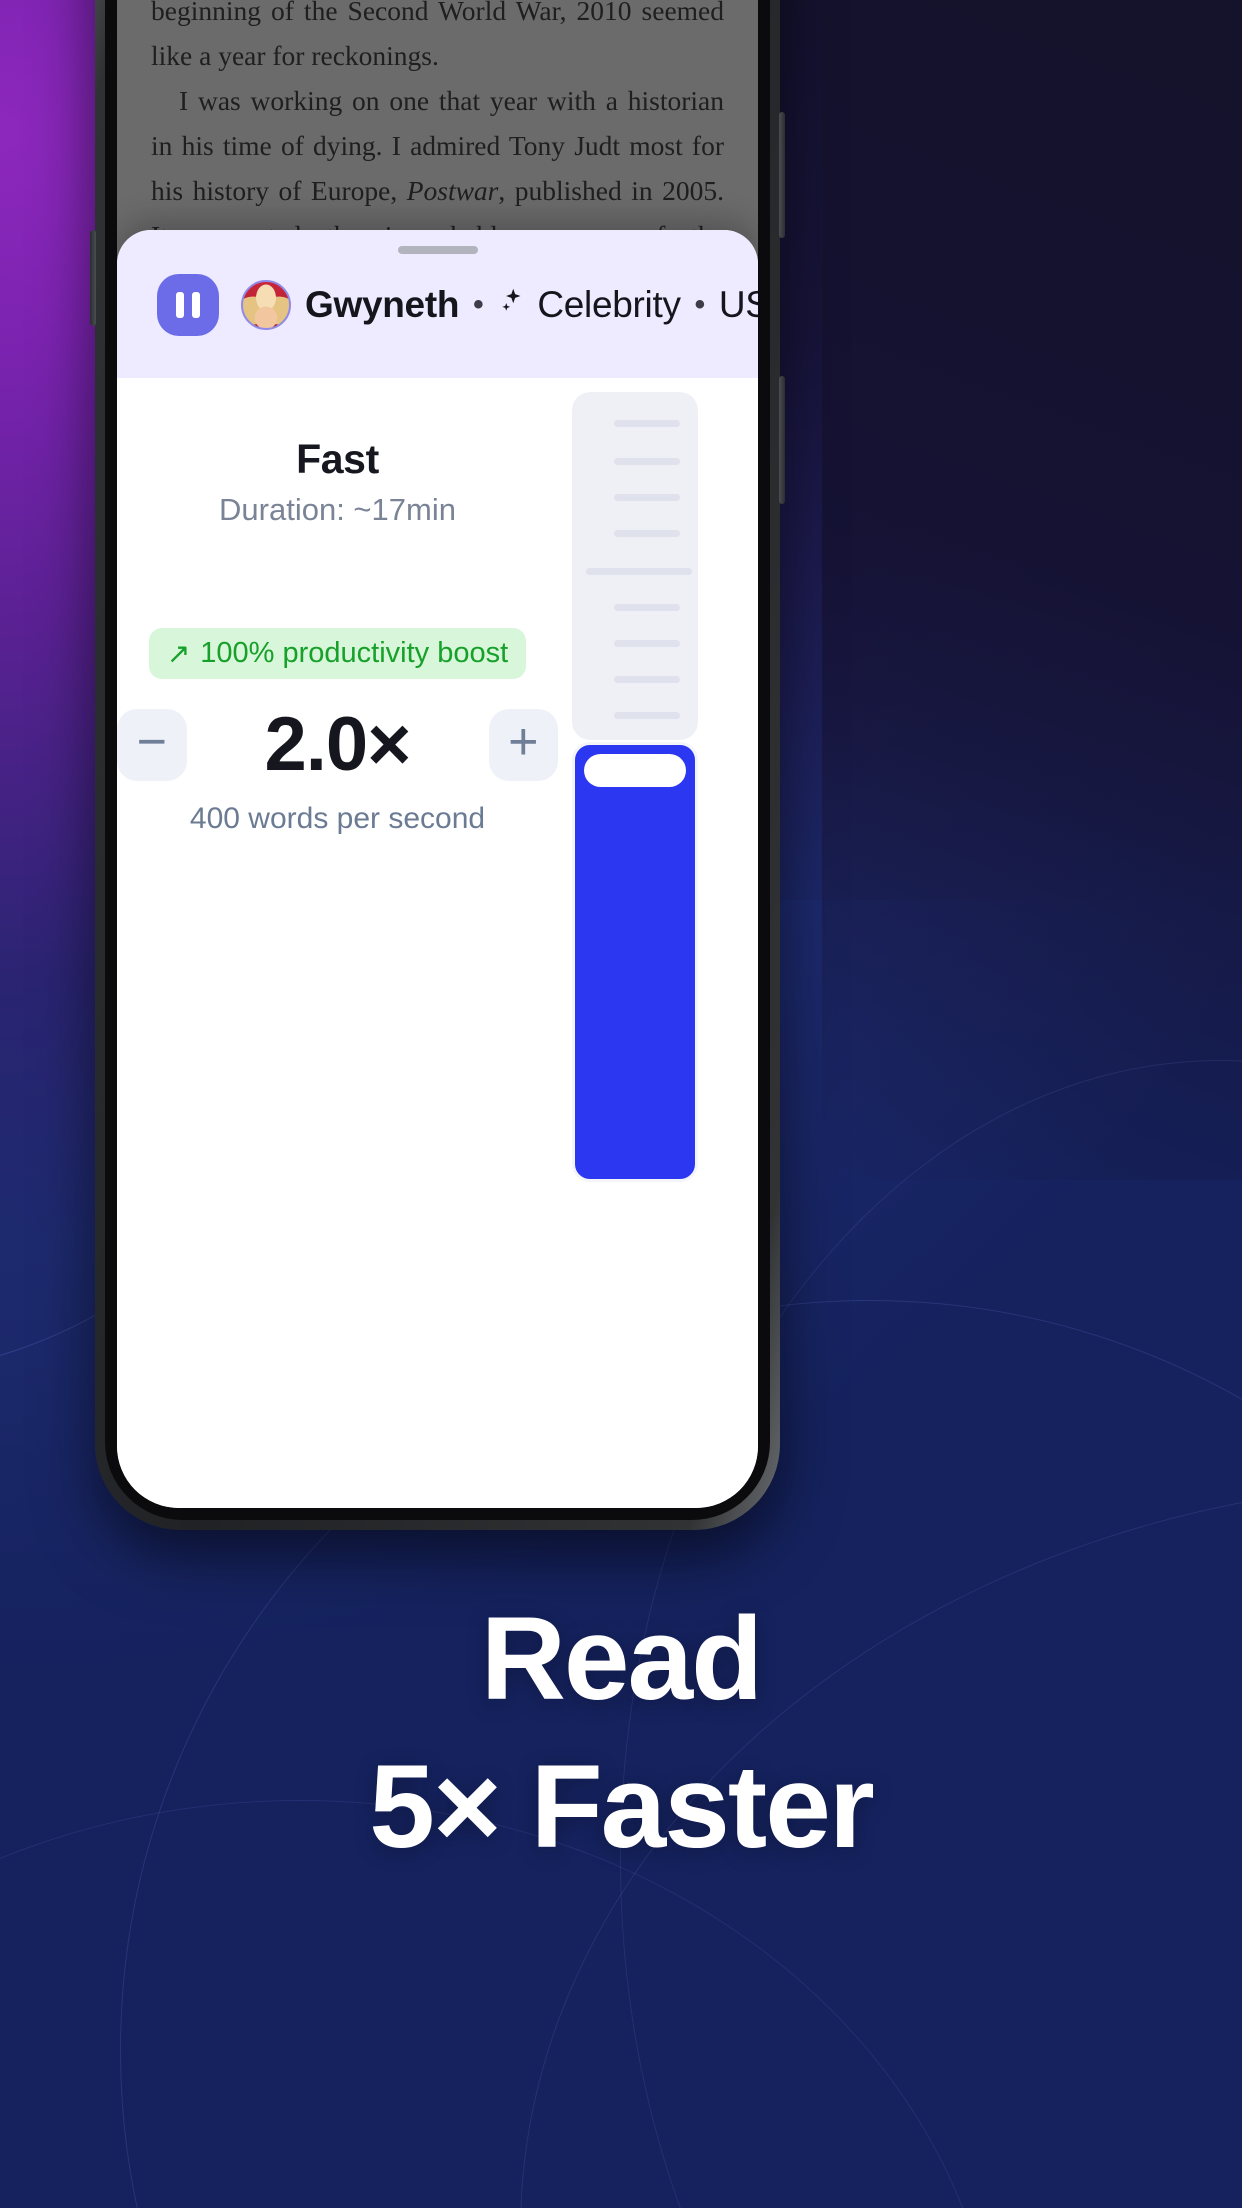  I want to click on sparkle-icon, so click(512, 305).